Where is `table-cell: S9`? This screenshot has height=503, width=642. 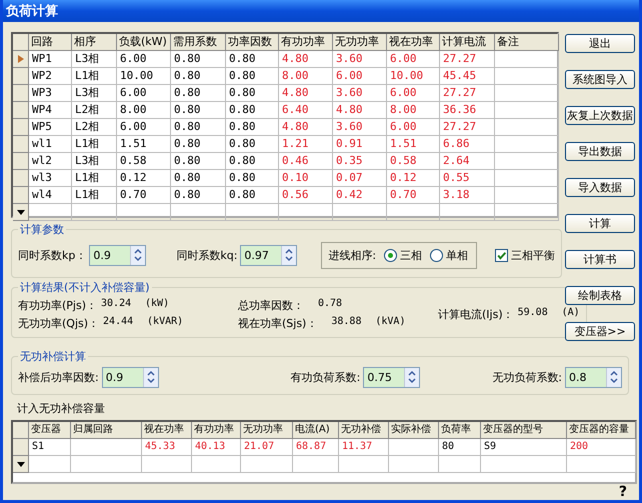 table-cell: S9 is located at coordinates (524, 447).